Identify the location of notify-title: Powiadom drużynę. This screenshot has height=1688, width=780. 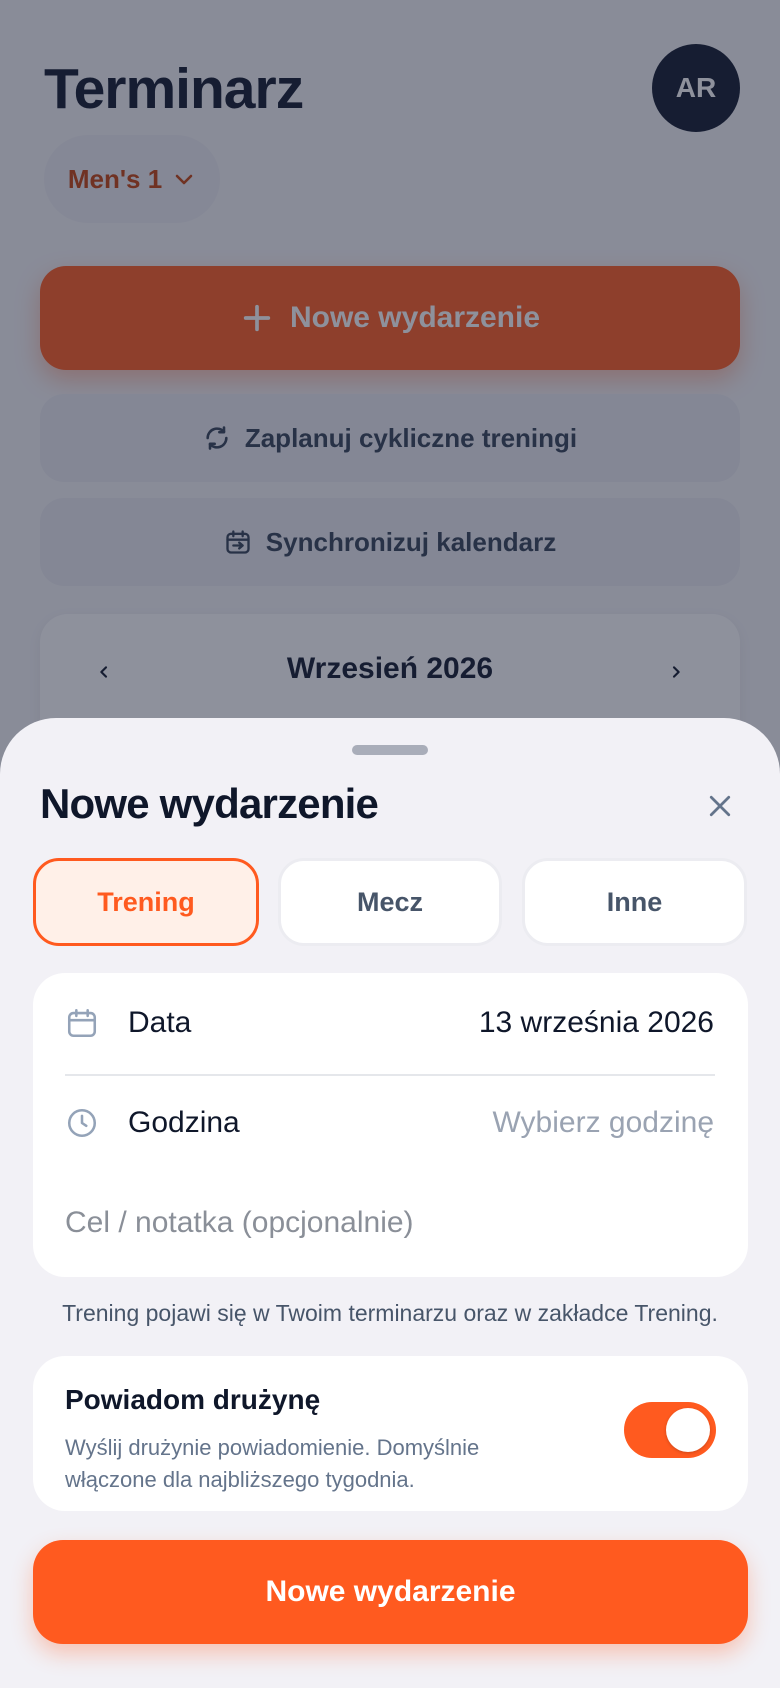
(193, 1399).